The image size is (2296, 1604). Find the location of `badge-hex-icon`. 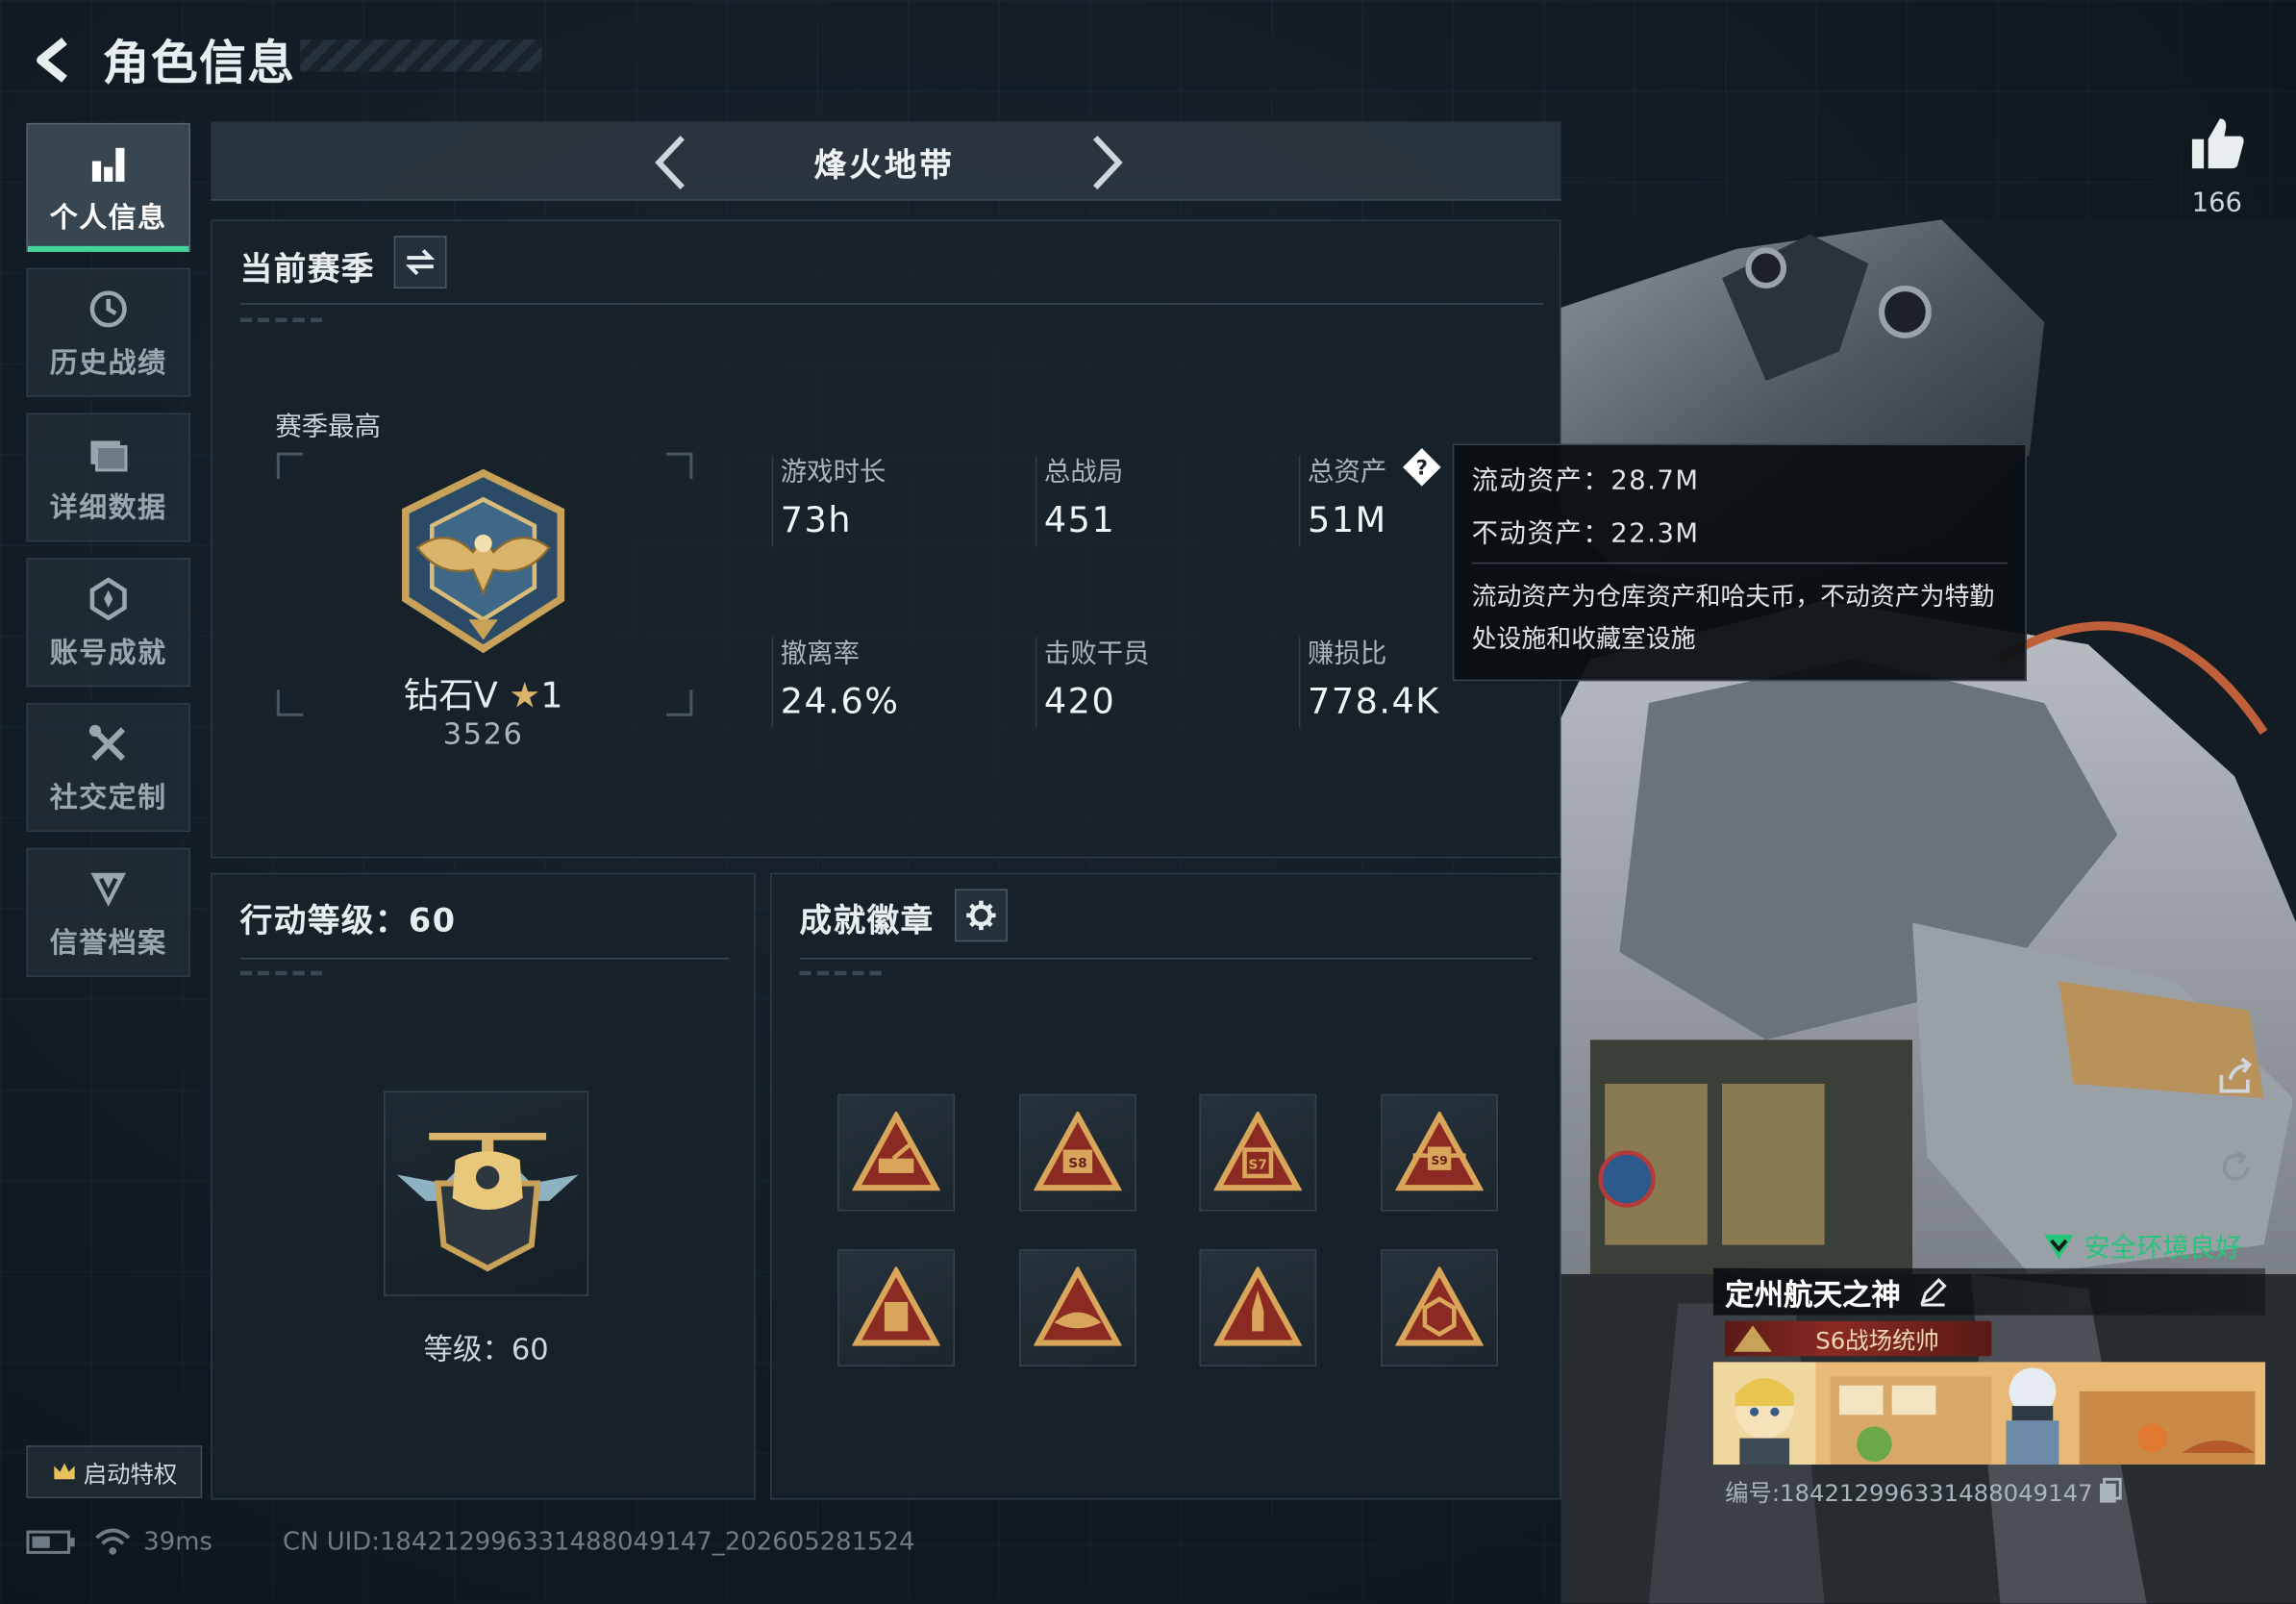

badge-hex-icon is located at coordinates (1439, 1306).